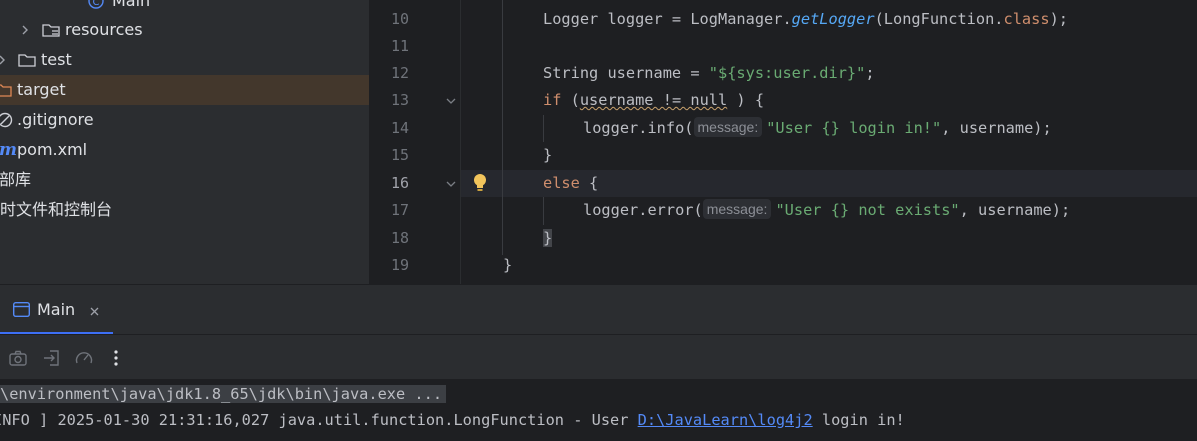  I want to click on code-line-19: }, so click(508, 265).